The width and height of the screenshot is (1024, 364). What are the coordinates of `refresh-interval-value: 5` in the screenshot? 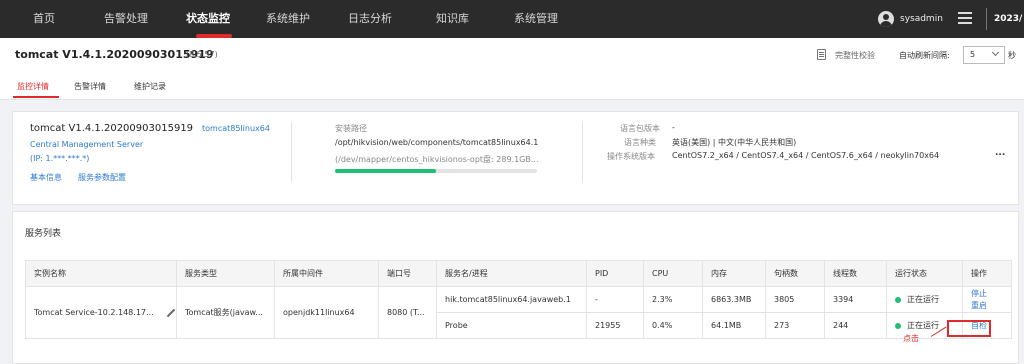 It's located at (973, 54).